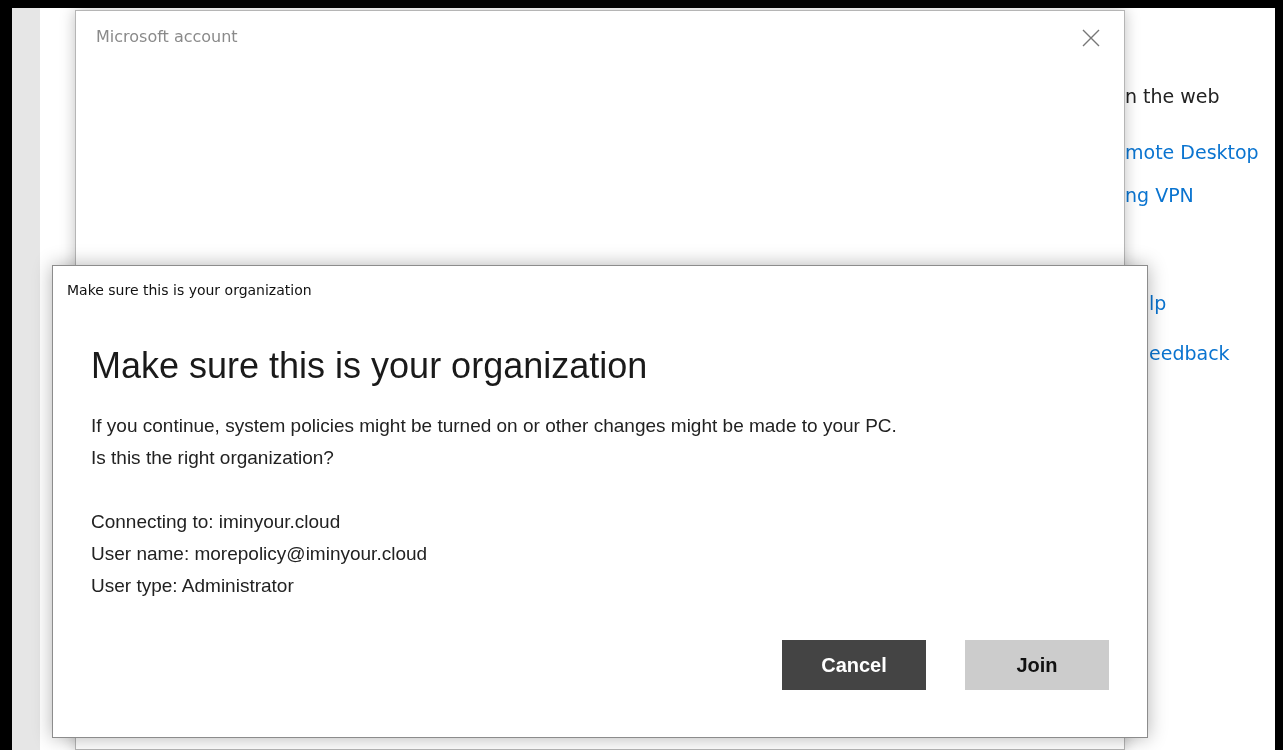  What do you see at coordinates (213, 458) in the screenshot?
I see `message-text: Is this the right organization?` at bounding box center [213, 458].